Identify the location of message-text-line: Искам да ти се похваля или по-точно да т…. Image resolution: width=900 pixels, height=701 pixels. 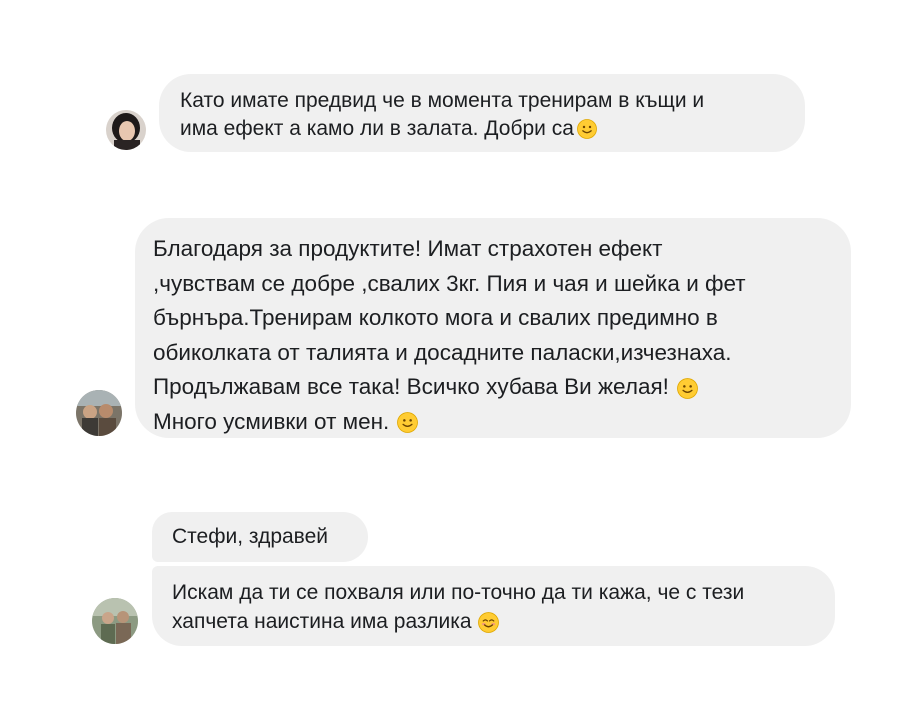
(458, 592).